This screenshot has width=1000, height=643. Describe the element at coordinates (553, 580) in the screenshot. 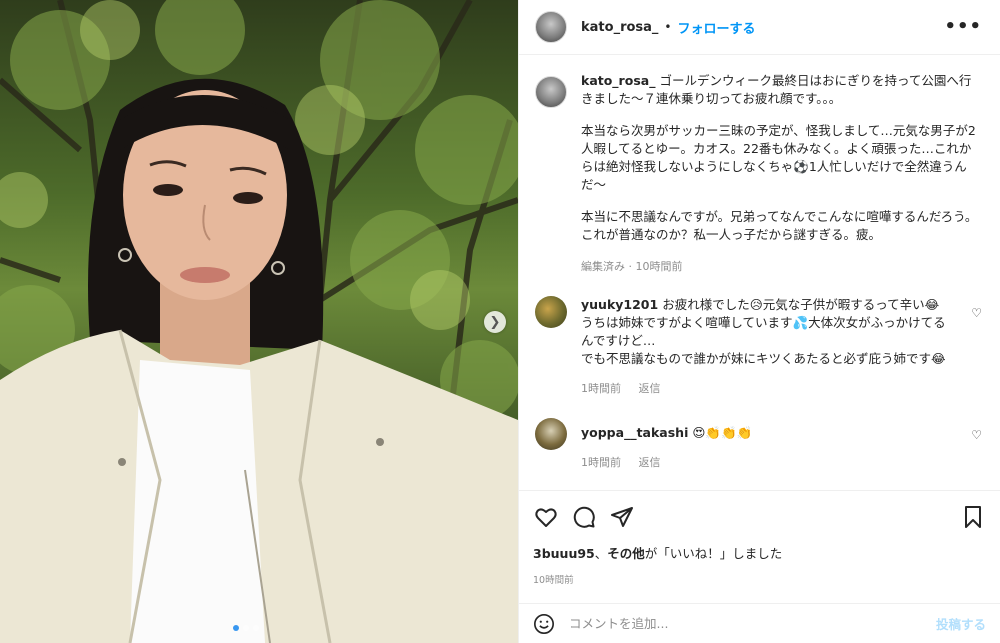

I see `post-timestamp: 10時間前` at that location.